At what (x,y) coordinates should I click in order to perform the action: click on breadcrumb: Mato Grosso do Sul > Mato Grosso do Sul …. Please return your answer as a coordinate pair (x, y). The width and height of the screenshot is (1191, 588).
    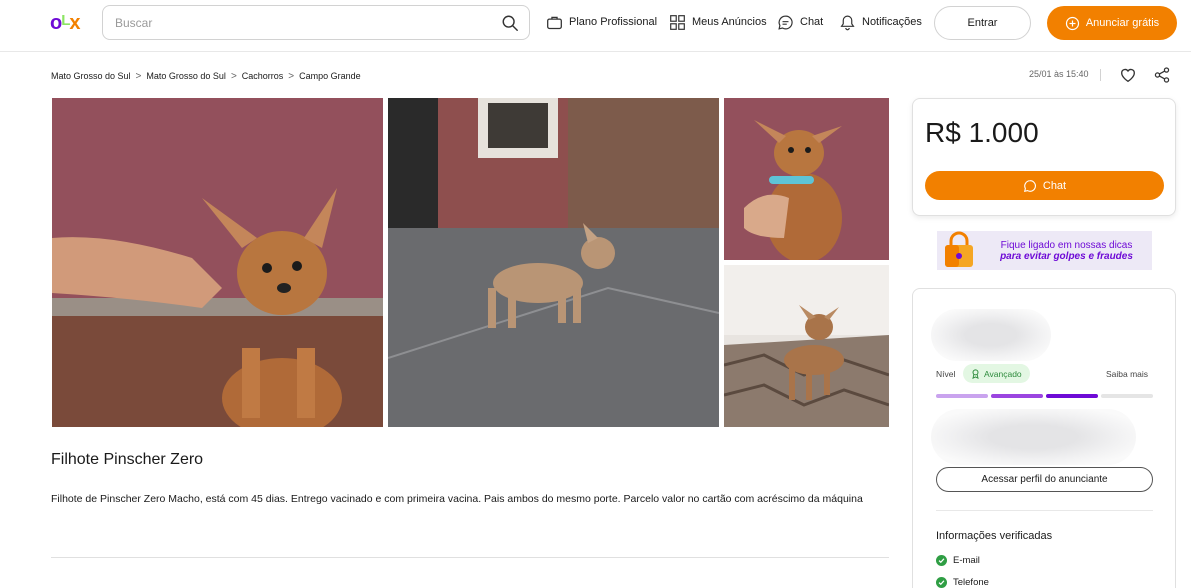
    Looking at the image, I should click on (206, 76).